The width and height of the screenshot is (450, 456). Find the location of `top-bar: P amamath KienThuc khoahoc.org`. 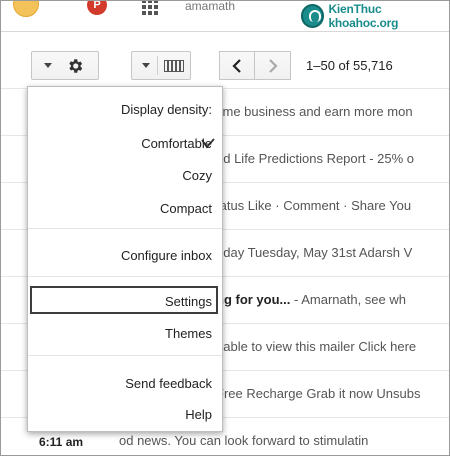

top-bar: P amamath KienThuc khoahoc.org is located at coordinates (225, 16).